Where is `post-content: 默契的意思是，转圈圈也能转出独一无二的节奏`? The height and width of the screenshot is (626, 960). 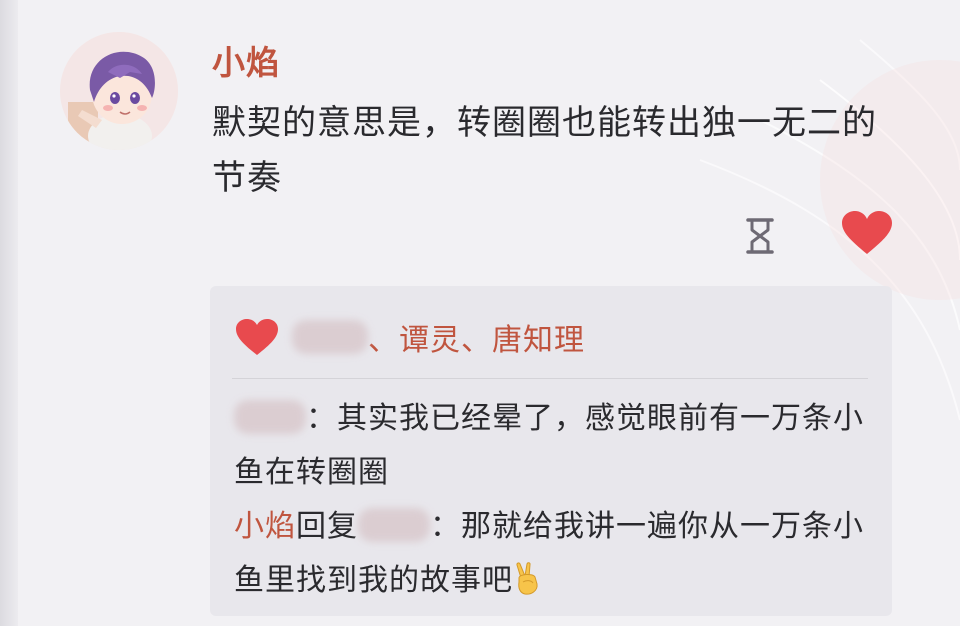
post-content: 默契的意思是，转圈圈也能转出独一无二的节奏 is located at coordinates (544, 150).